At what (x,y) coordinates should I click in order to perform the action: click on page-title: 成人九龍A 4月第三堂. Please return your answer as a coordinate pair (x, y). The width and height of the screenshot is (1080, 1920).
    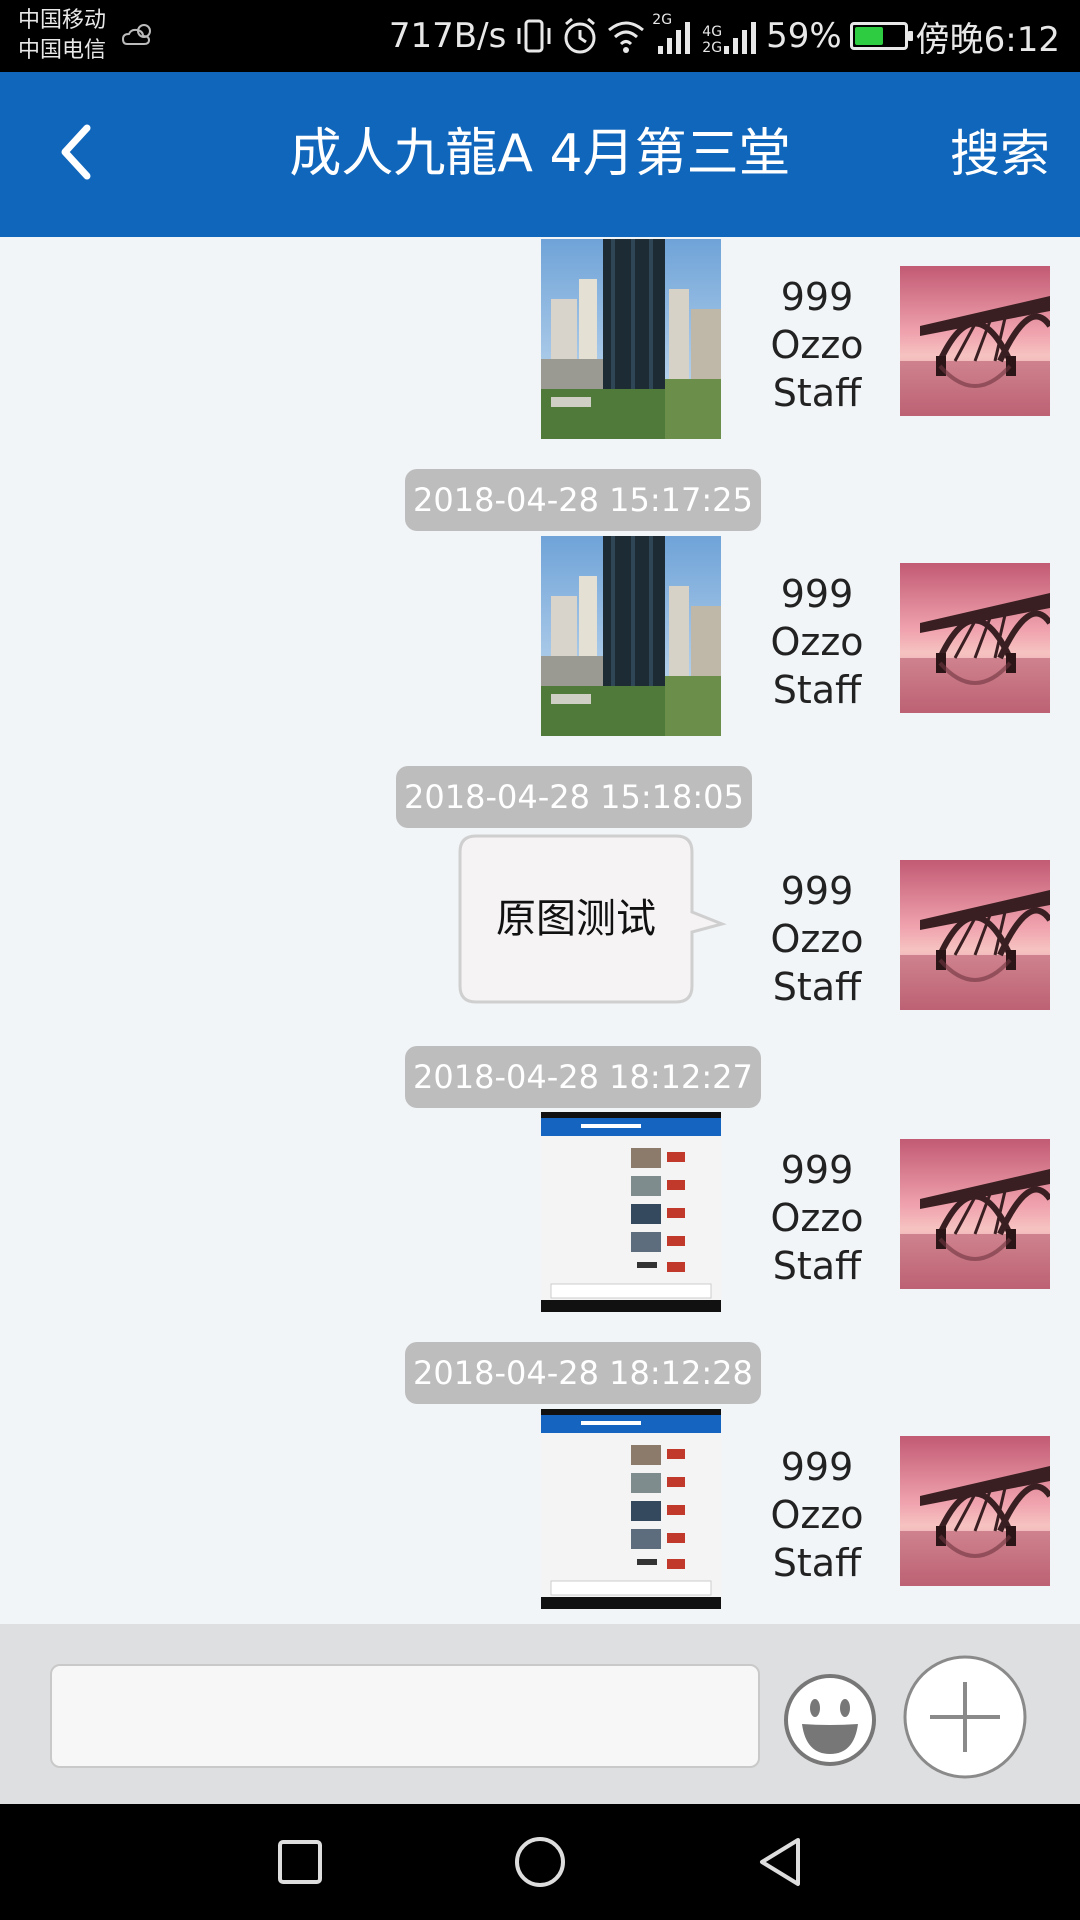
    Looking at the image, I should click on (540, 154).